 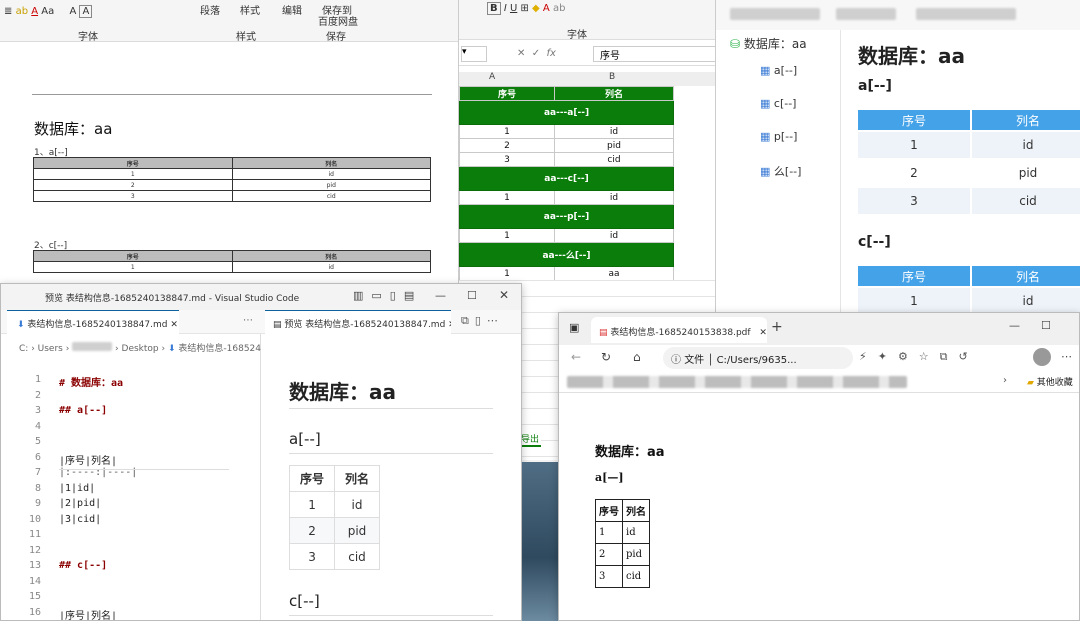 What do you see at coordinates (22, 11) in the screenshot?
I see `highlight-icon: ab` at bounding box center [22, 11].